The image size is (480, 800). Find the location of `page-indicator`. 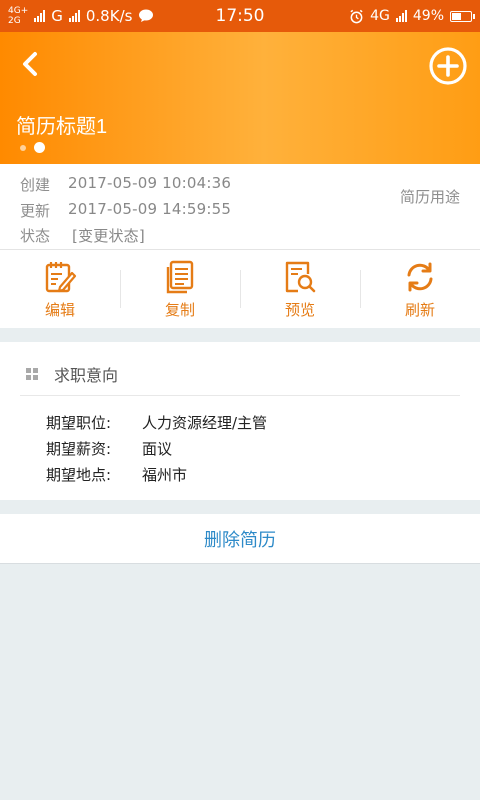

page-indicator is located at coordinates (32, 147).